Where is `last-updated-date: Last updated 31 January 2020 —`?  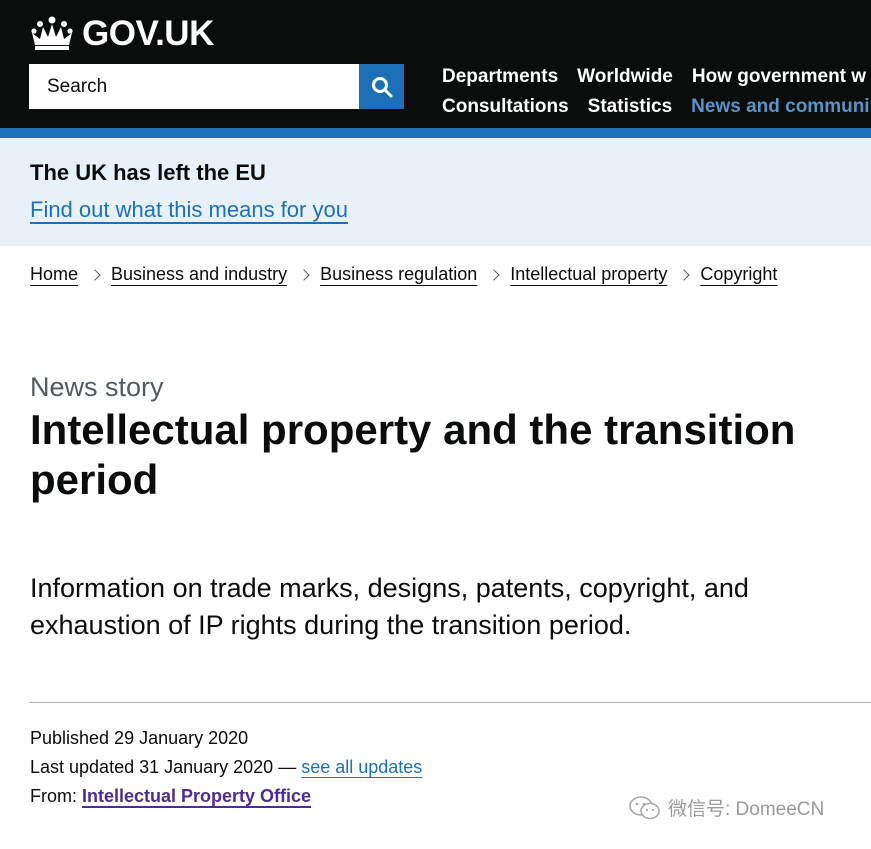 last-updated-date: Last updated 31 January 2020 — is located at coordinates (166, 767).